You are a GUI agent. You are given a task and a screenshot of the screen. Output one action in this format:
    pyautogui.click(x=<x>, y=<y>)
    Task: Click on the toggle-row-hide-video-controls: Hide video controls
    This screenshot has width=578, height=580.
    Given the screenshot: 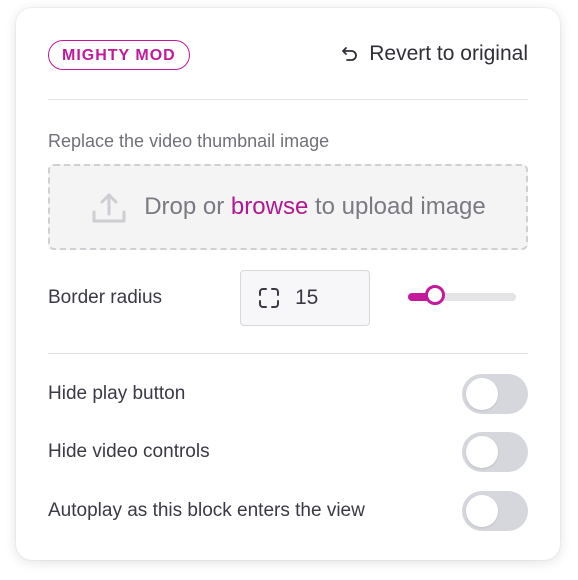 What is the action you would take?
    pyautogui.click(x=288, y=452)
    